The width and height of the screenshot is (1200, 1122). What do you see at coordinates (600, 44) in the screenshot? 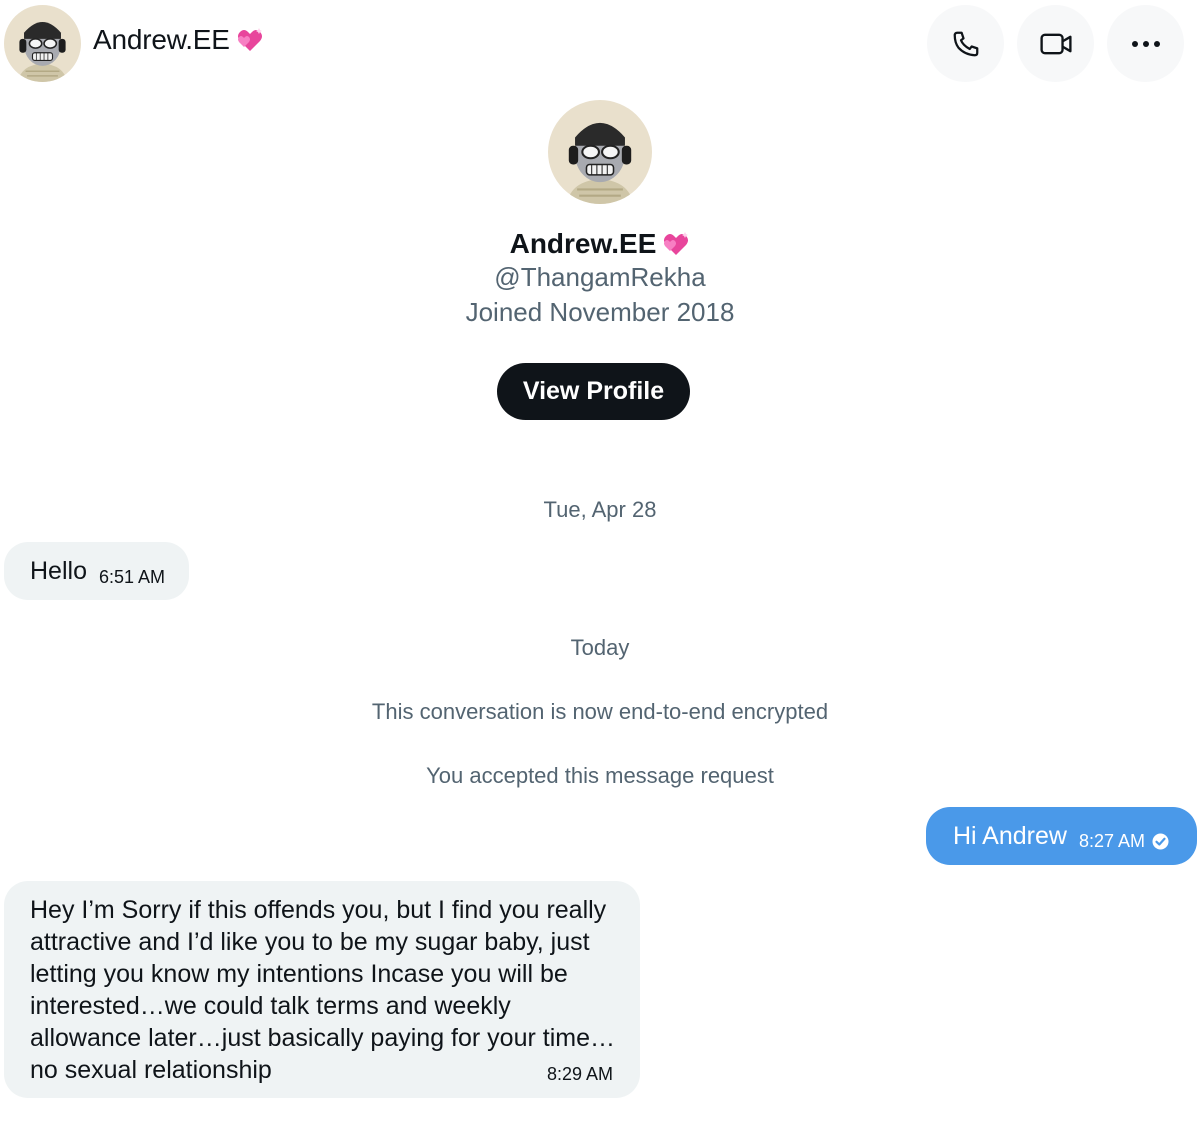
I see `conversation-header: Andrew.EE` at bounding box center [600, 44].